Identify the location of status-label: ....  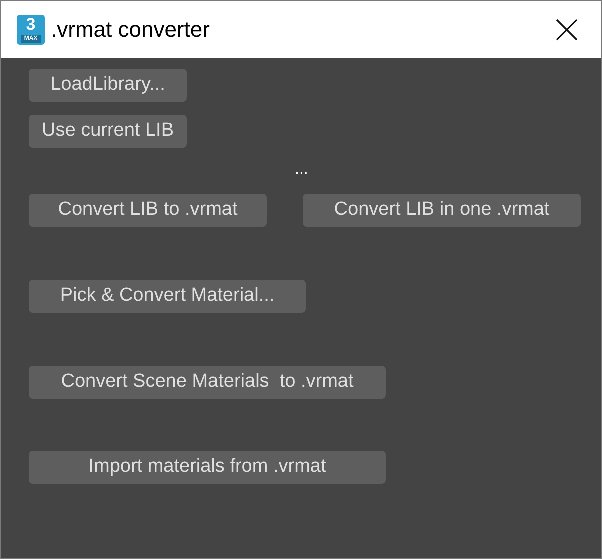
(301, 171).